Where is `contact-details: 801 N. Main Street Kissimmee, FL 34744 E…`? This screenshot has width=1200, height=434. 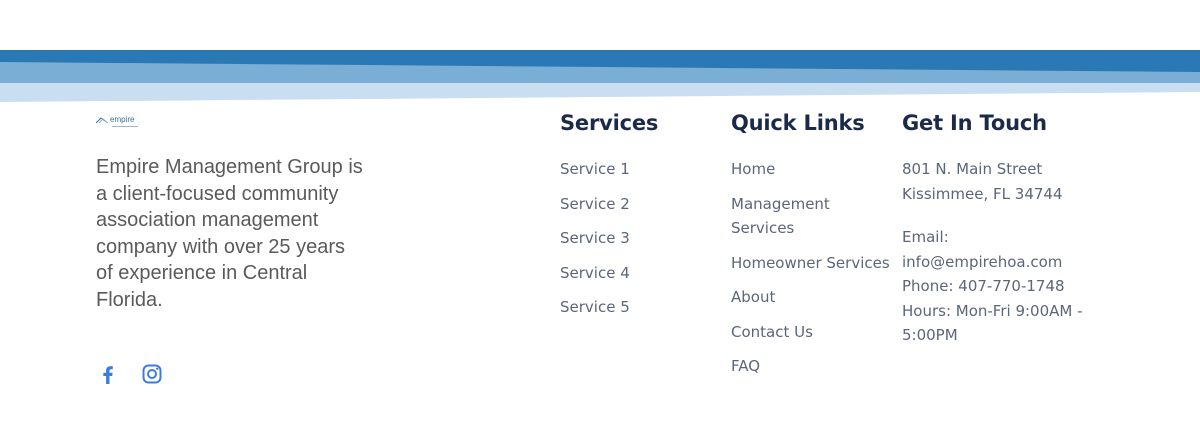 contact-details: 801 N. Main Street Kissimmee, FL 34744 E… is located at coordinates (1002, 252).